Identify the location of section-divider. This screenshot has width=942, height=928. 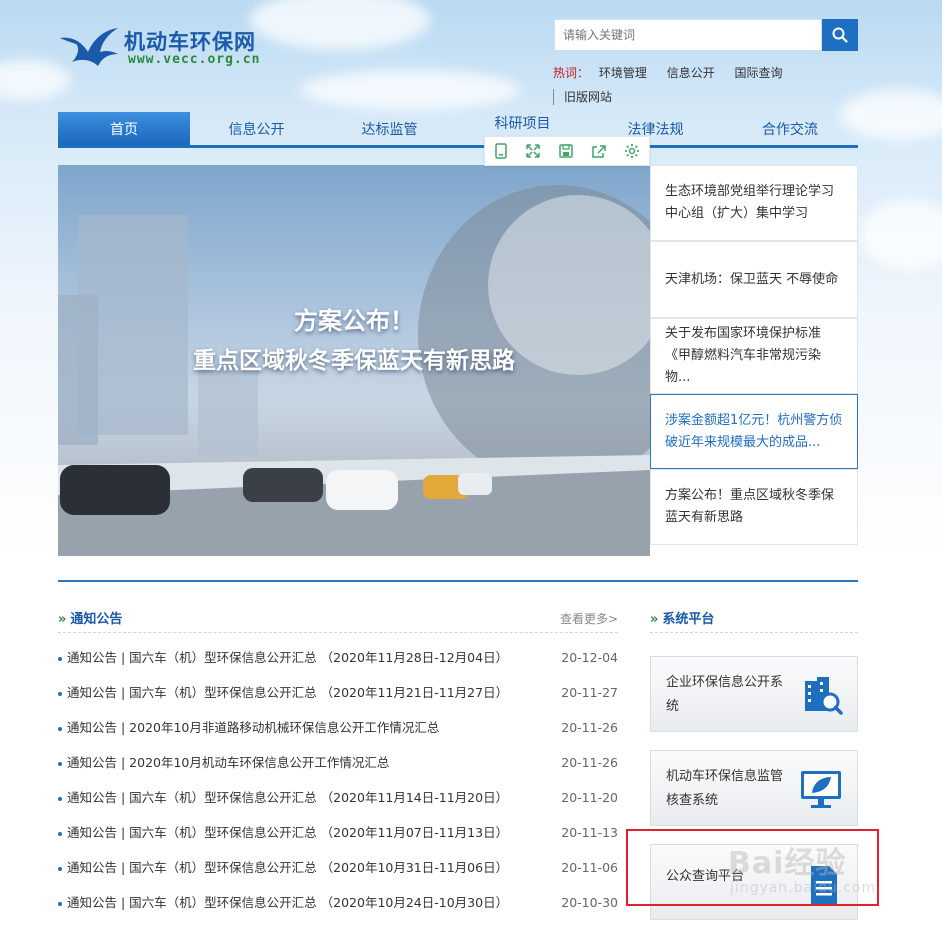
(458, 581).